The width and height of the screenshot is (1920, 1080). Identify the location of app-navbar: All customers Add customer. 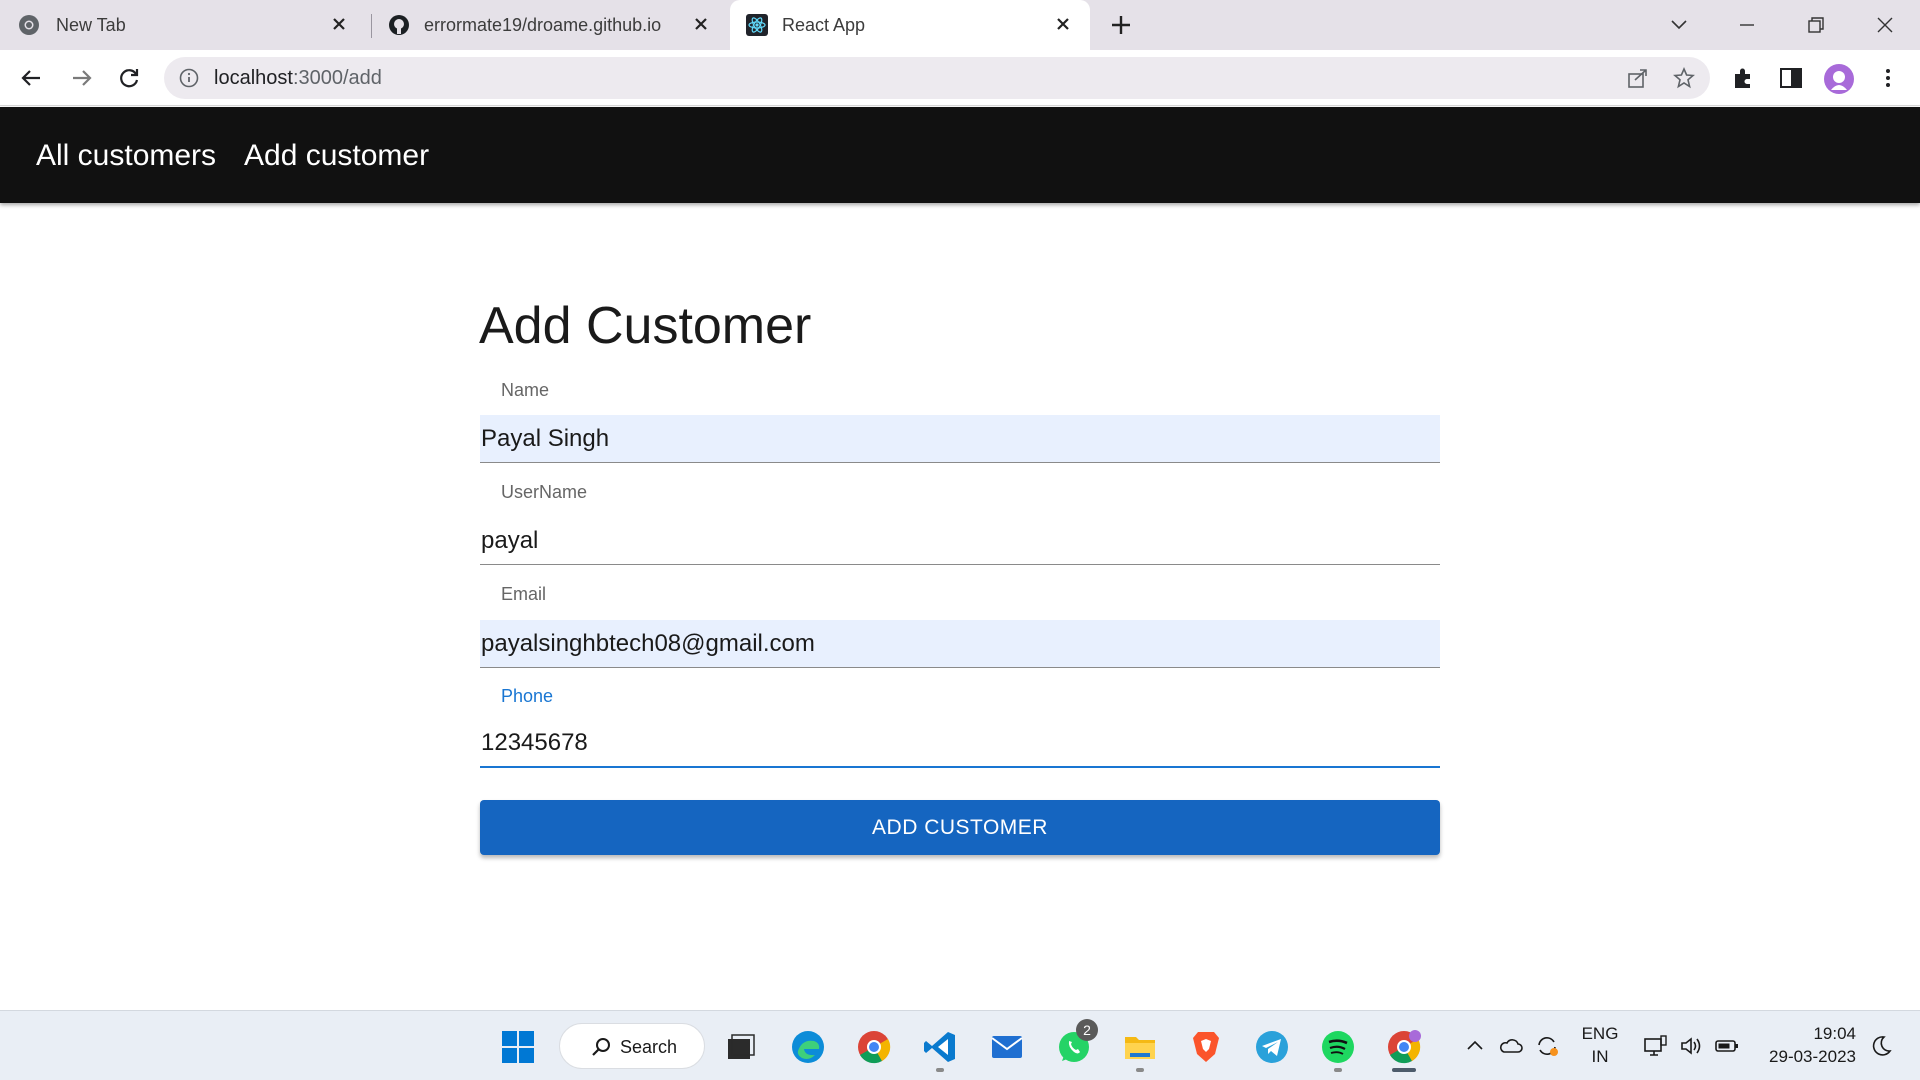
(960, 155).